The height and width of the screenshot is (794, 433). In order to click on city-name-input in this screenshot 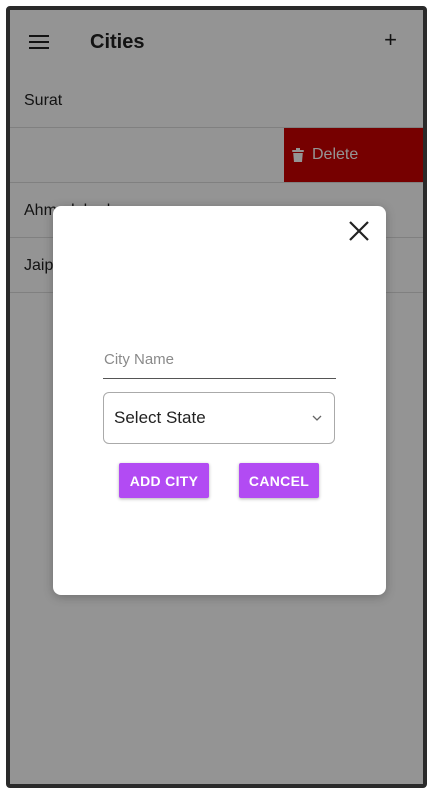, I will do `click(219, 363)`.